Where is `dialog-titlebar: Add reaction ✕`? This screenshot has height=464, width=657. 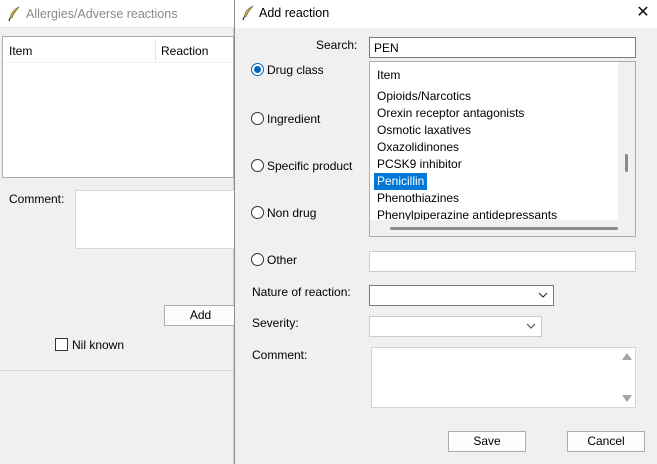
dialog-titlebar: Add reaction ✕ is located at coordinates (446, 14).